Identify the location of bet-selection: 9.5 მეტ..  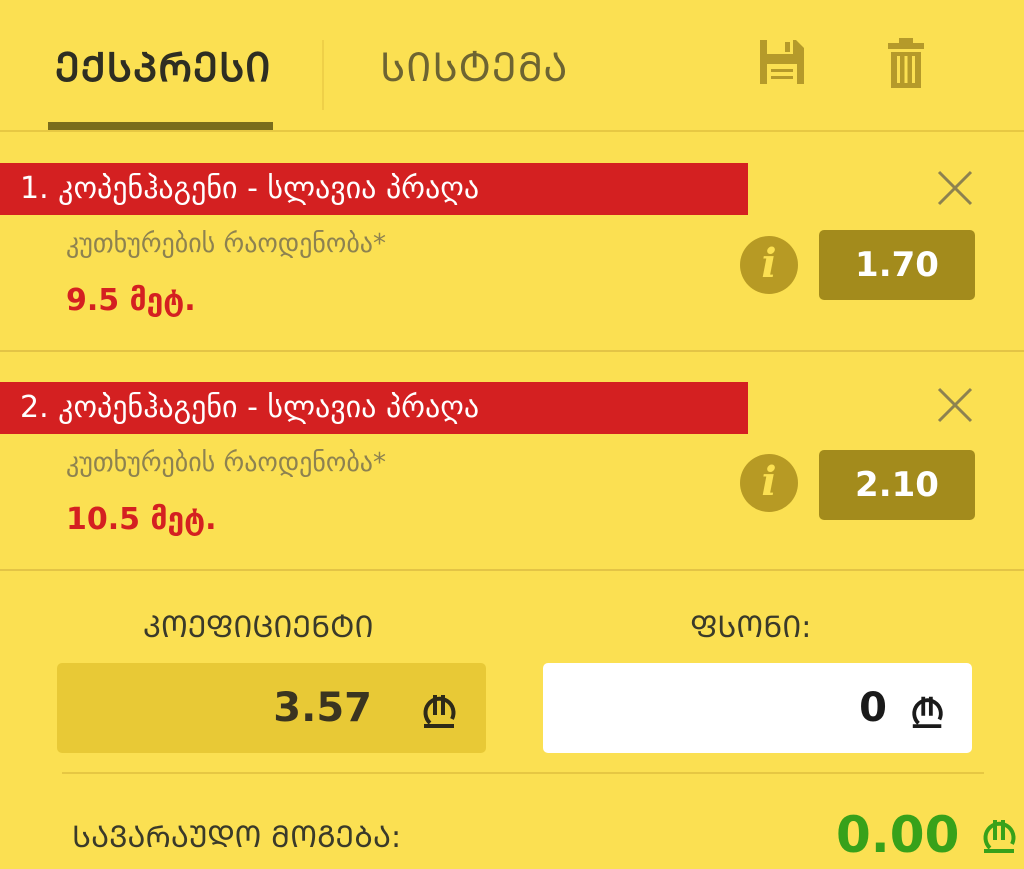
(131, 300).